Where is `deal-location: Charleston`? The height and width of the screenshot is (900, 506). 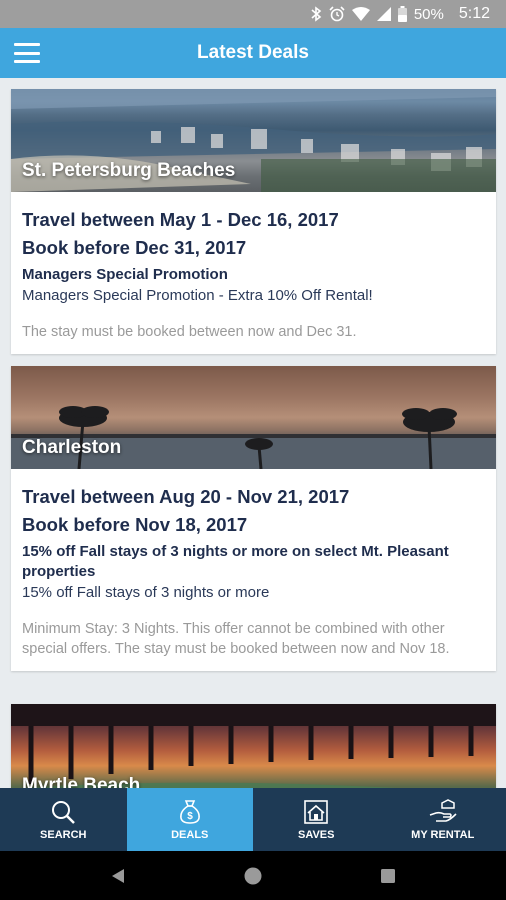 deal-location: Charleston is located at coordinates (72, 447).